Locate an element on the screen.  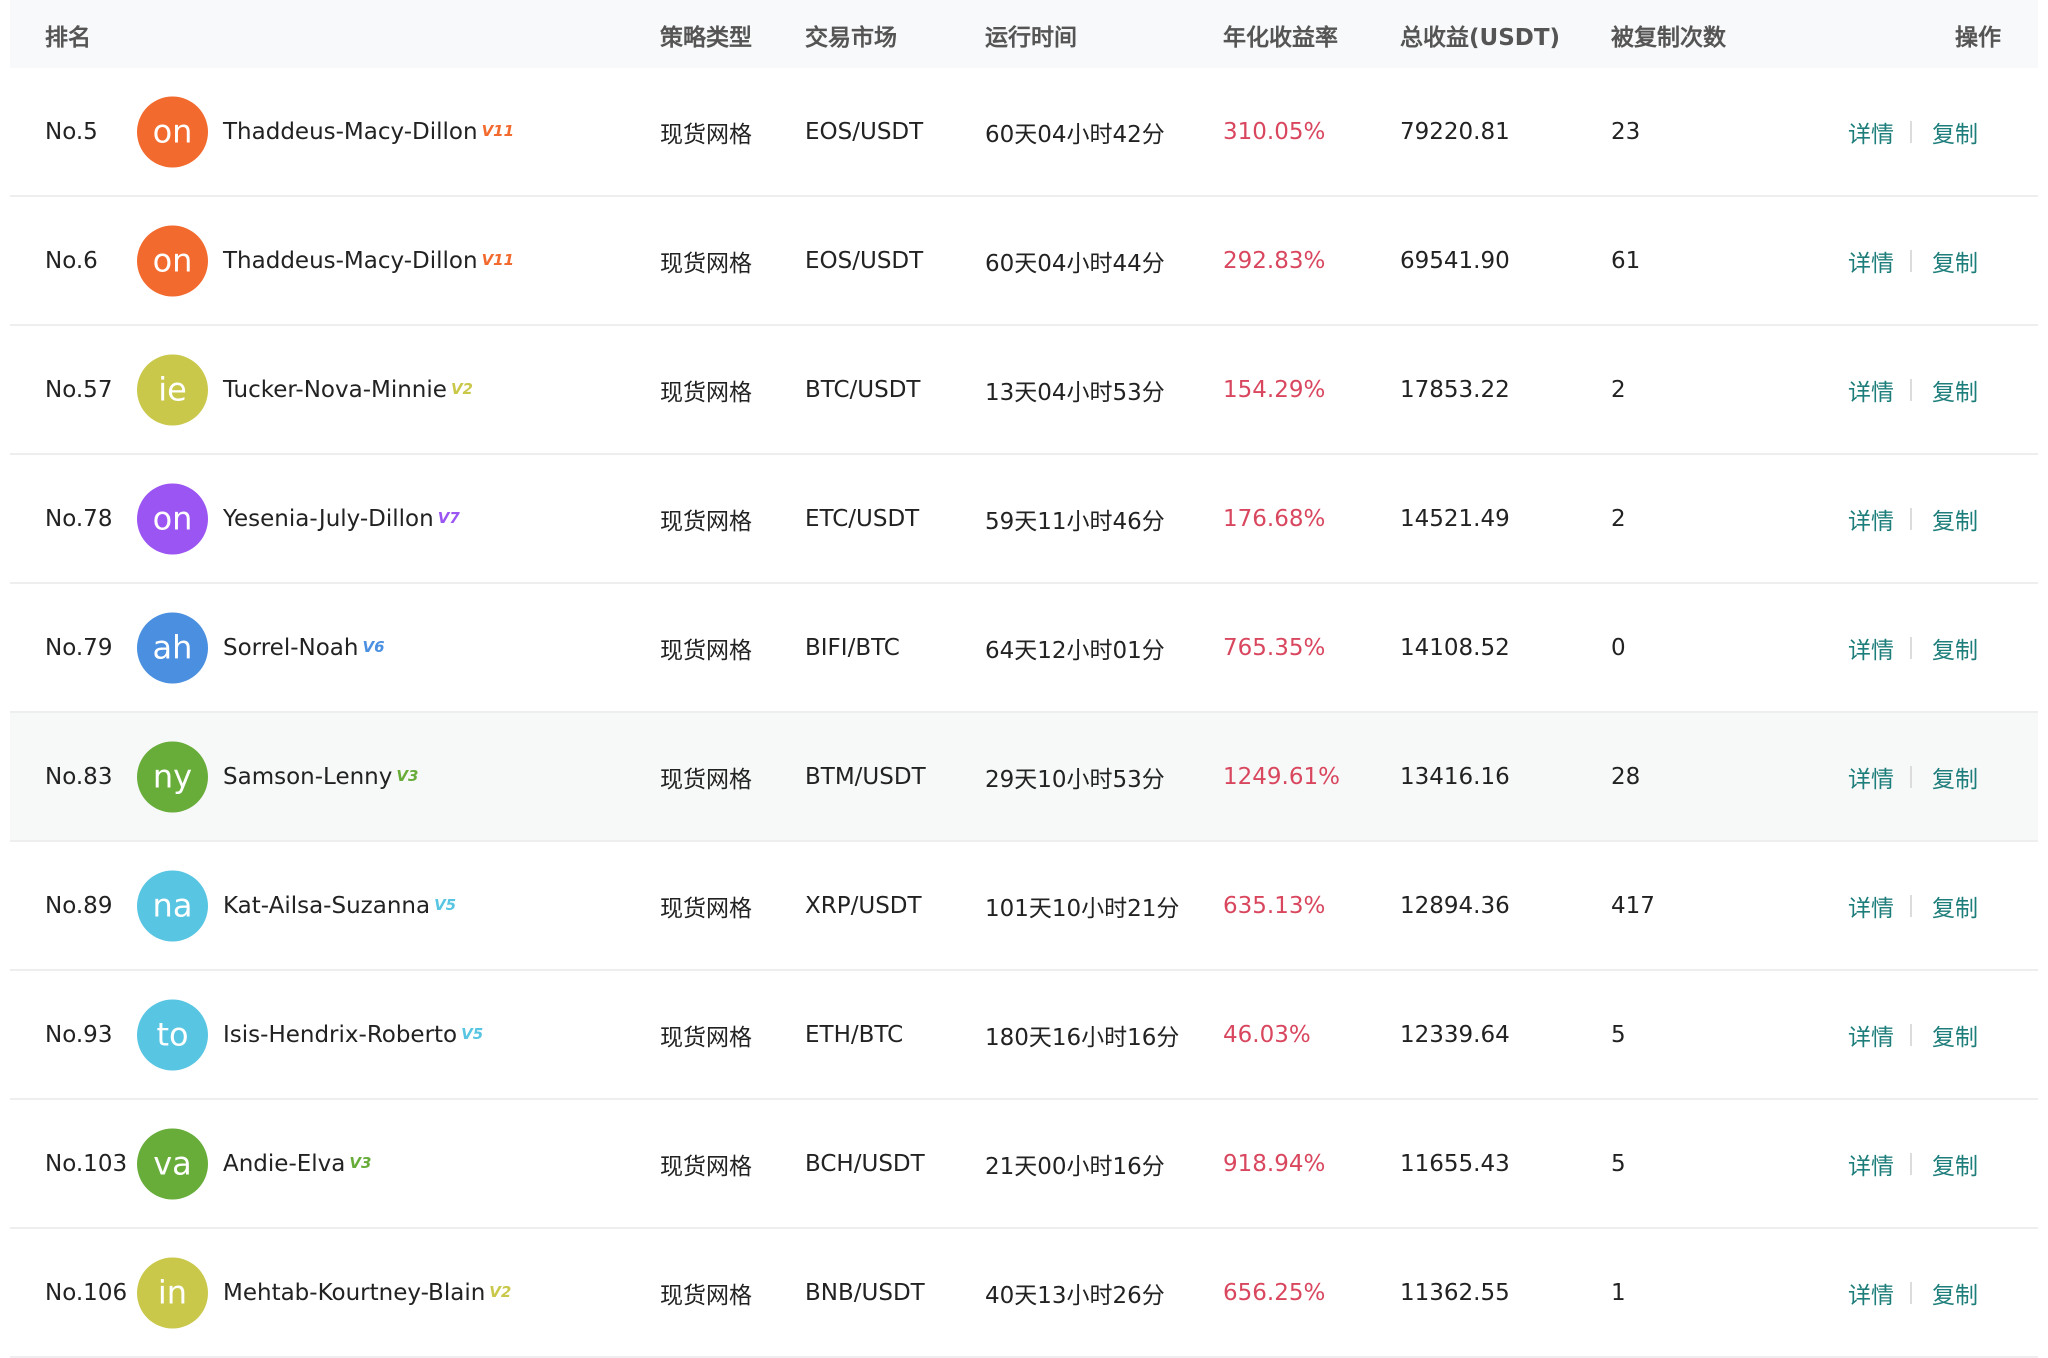
avatar: ny is located at coordinates (172, 776).